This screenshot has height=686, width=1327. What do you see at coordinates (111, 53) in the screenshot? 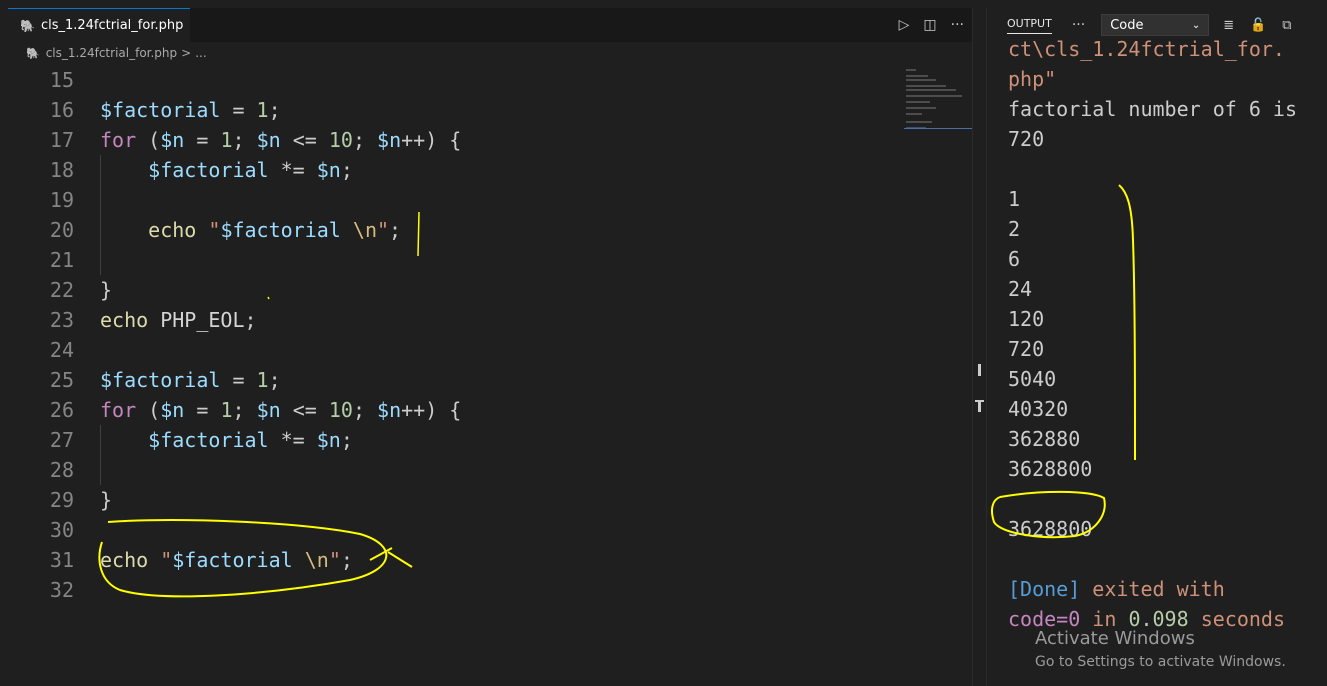
I see `breadcrumb-file: cls_1.24fctrial_for.php` at bounding box center [111, 53].